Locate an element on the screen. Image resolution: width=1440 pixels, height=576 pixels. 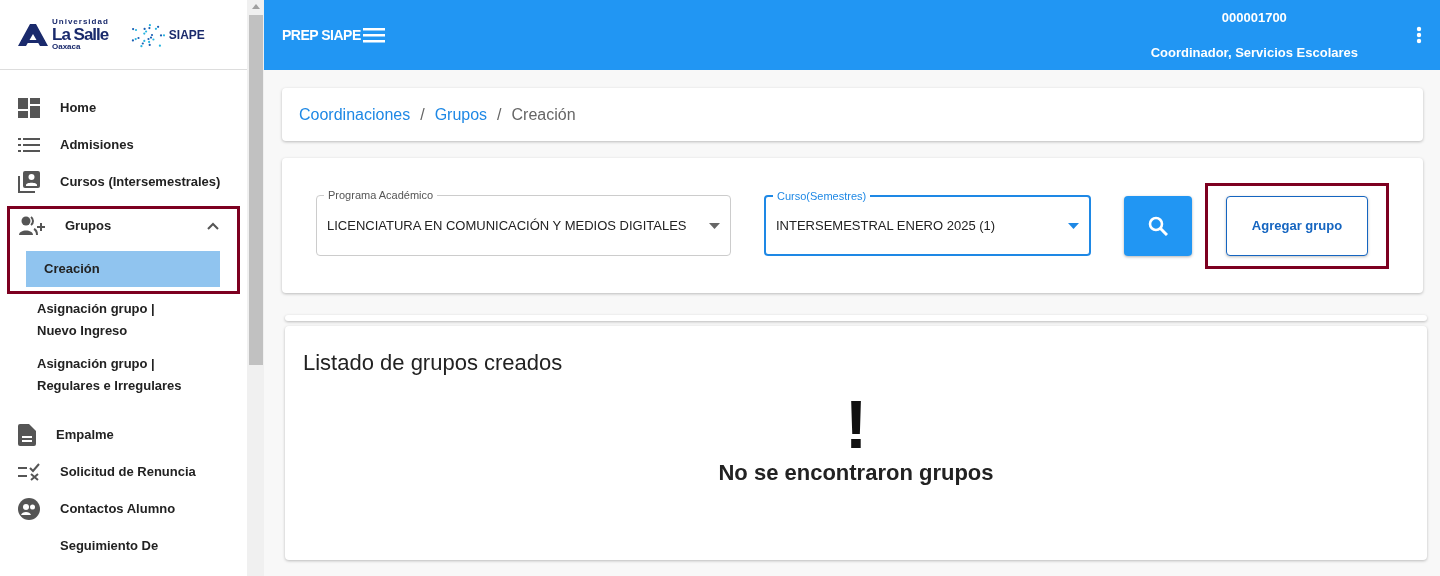
university-logo: Universidad La Salle Oaxaca is located at coordinates (63, 34).